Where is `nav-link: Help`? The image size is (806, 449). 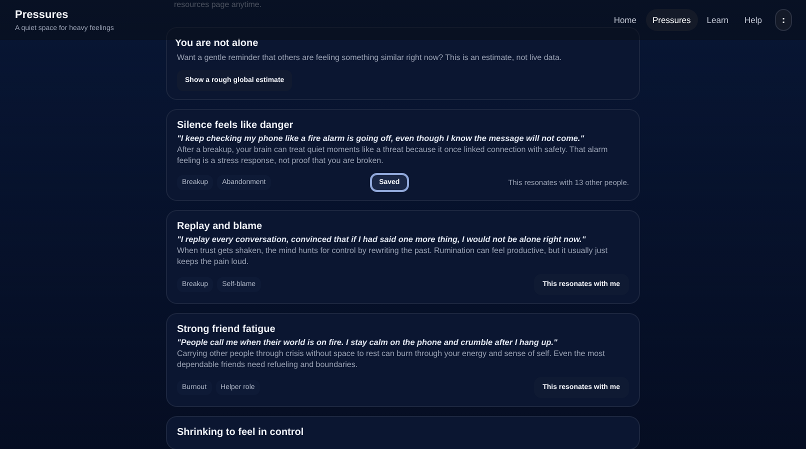
nav-link: Help is located at coordinates (753, 20).